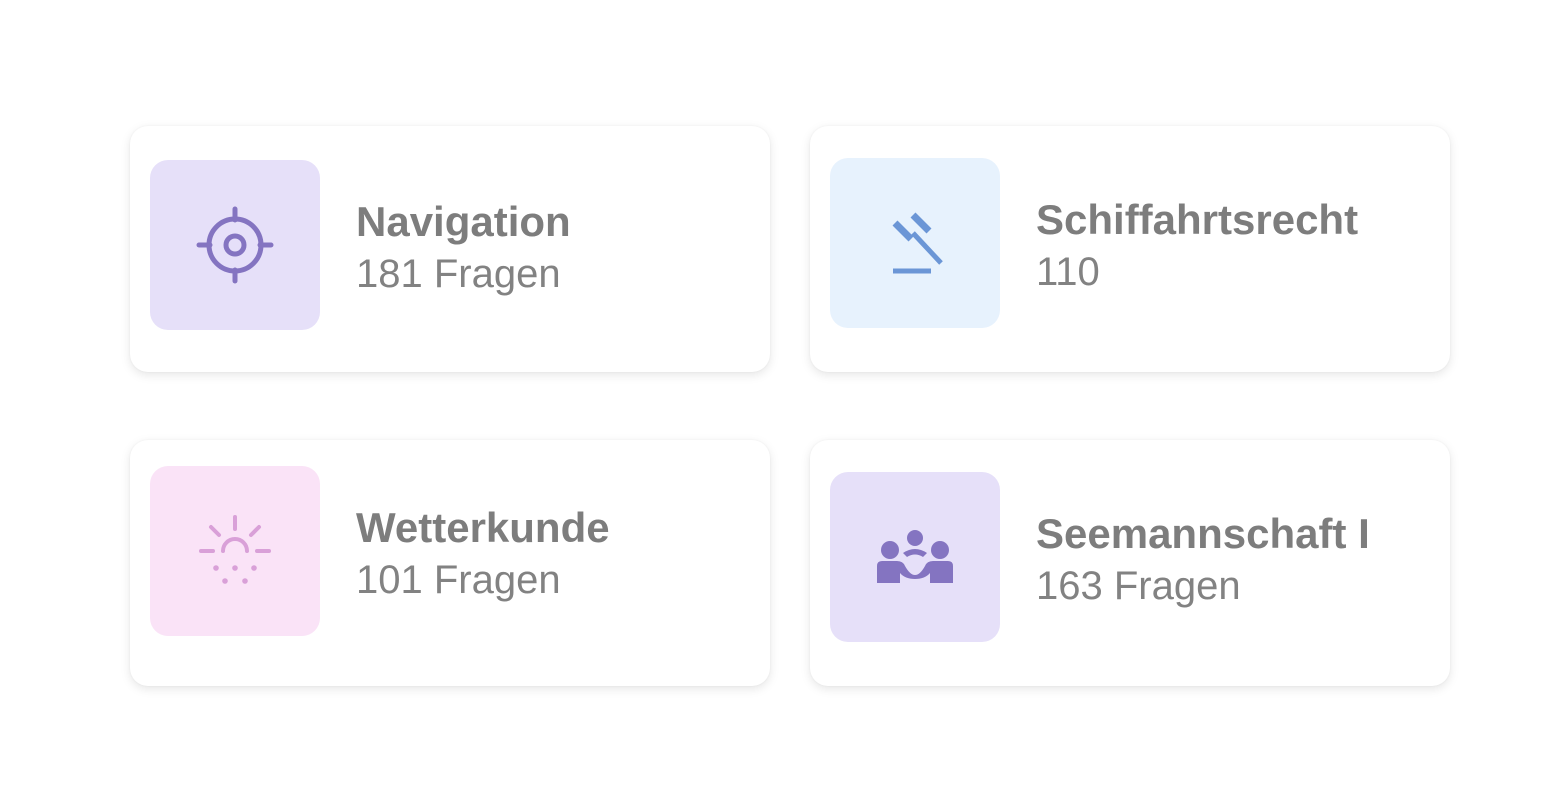 The height and width of the screenshot is (802, 1568). Describe the element at coordinates (1197, 219) in the screenshot. I see `topic-title: Schiffahrtsrecht` at that location.